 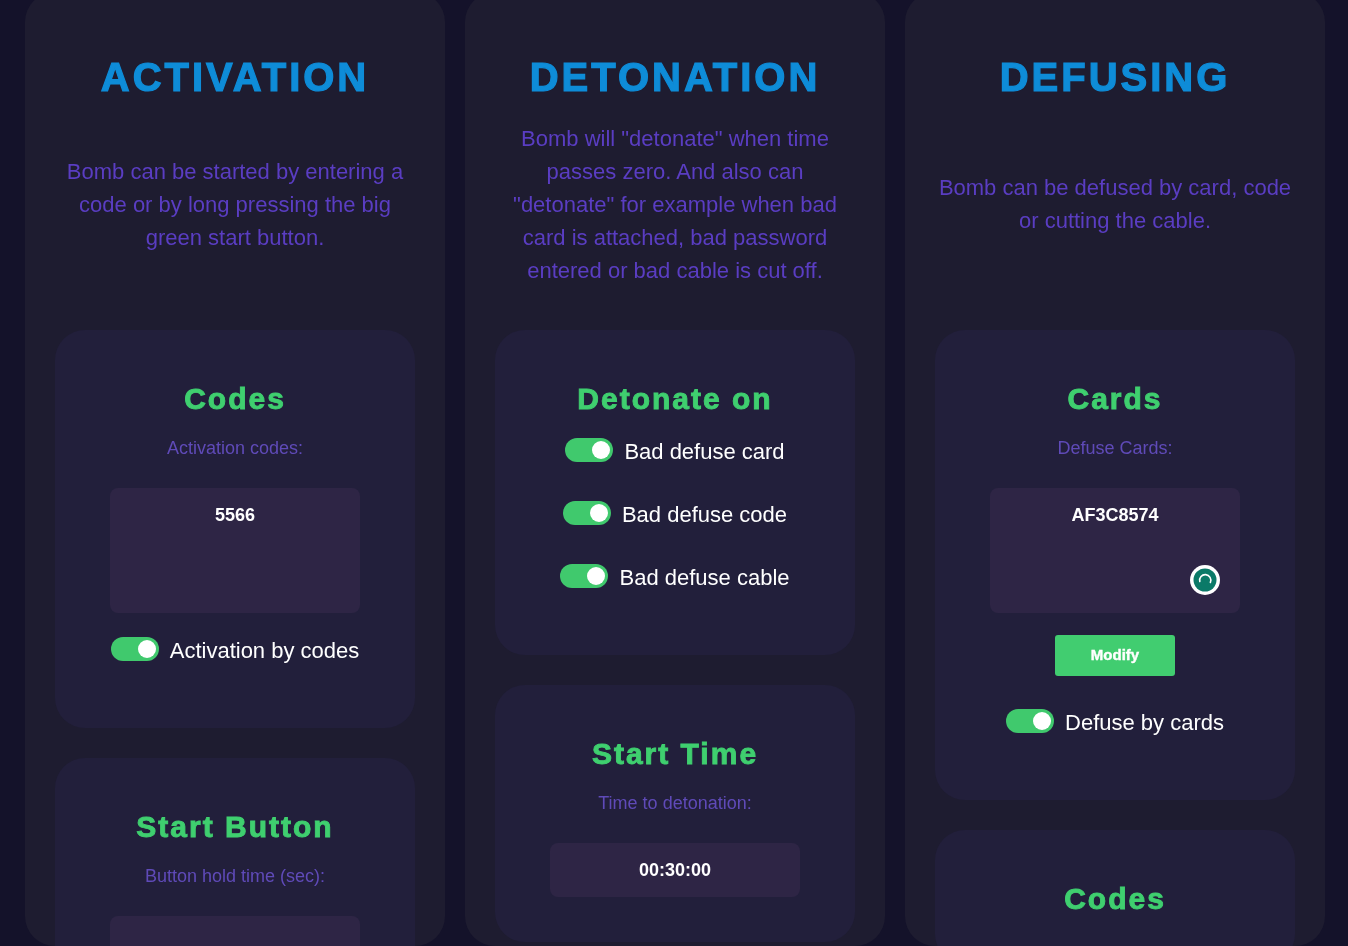 I want to click on input-field: 00:30:00, so click(x=675, y=870).